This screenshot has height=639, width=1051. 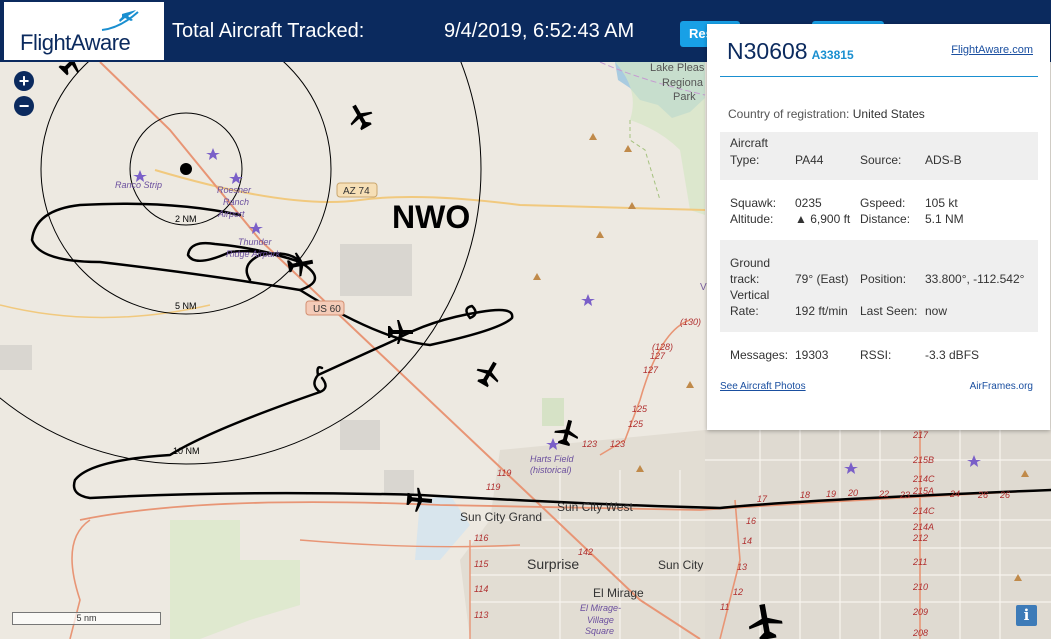 I want to click on vertical-label: Vertical, so click(x=750, y=295).